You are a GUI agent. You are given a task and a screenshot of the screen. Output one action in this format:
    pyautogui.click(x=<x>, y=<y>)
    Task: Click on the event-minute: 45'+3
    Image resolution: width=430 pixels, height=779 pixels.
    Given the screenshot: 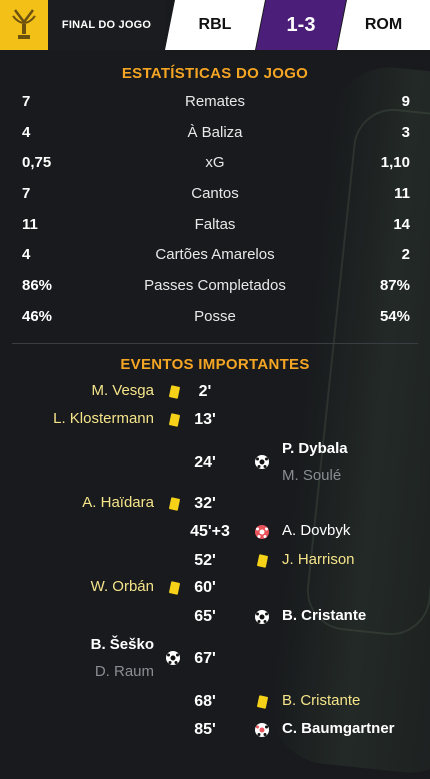 What is the action you would take?
    pyautogui.click(x=210, y=531)
    